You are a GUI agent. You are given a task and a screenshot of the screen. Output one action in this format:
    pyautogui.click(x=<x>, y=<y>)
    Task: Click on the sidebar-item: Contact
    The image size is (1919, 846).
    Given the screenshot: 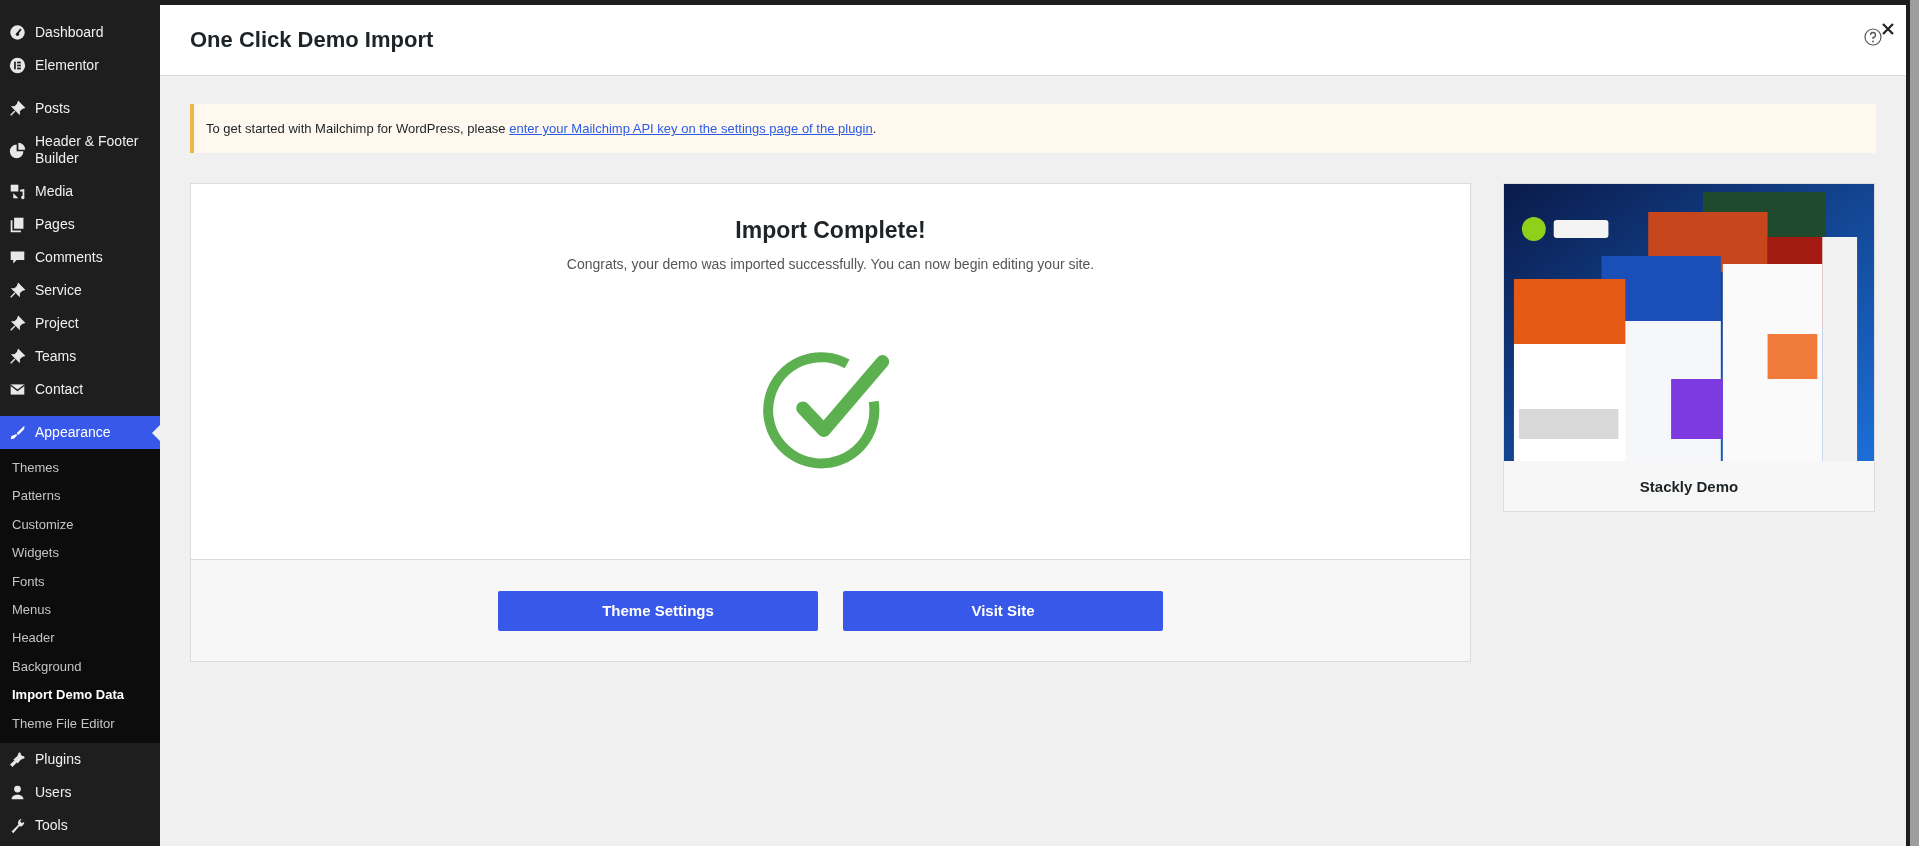 What is the action you would take?
    pyautogui.click(x=80, y=389)
    